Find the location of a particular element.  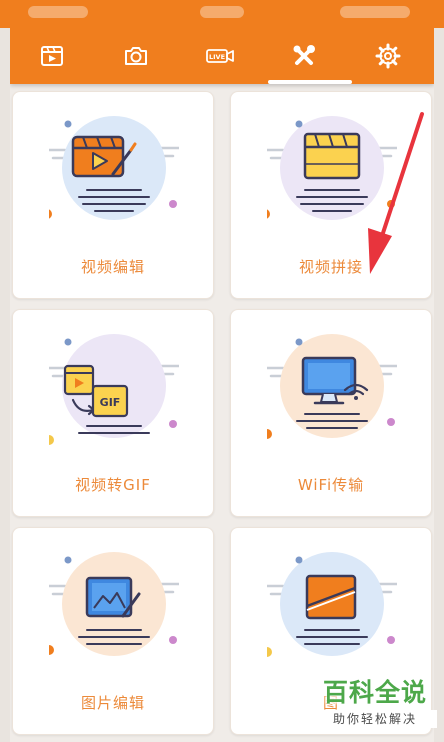

gif-convert-icon: GIF is located at coordinates (114, 389).